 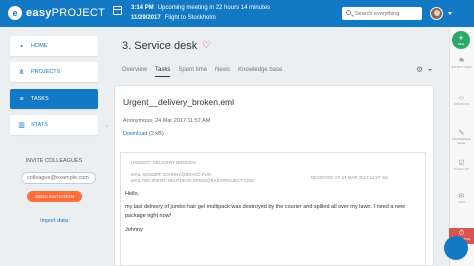 What do you see at coordinates (142, 8) in the screenshot?
I see `event-time: 3:14 PM` at bounding box center [142, 8].